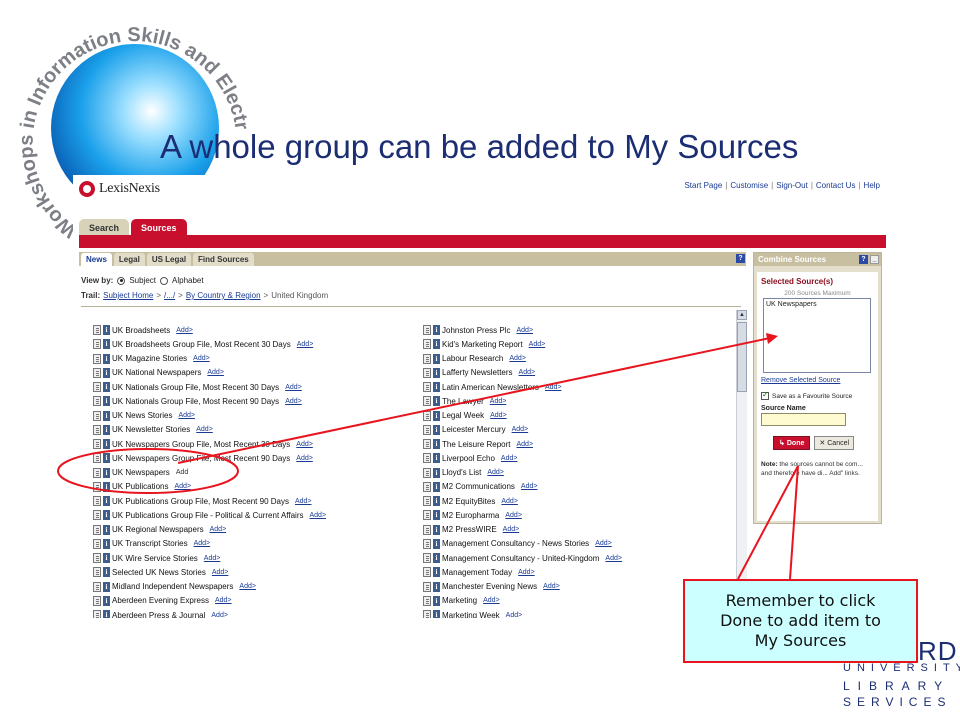 This screenshot has height=720, width=960. What do you see at coordinates (468, 501) in the screenshot?
I see `source-name: M2 EquityBites` at bounding box center [468, 501].